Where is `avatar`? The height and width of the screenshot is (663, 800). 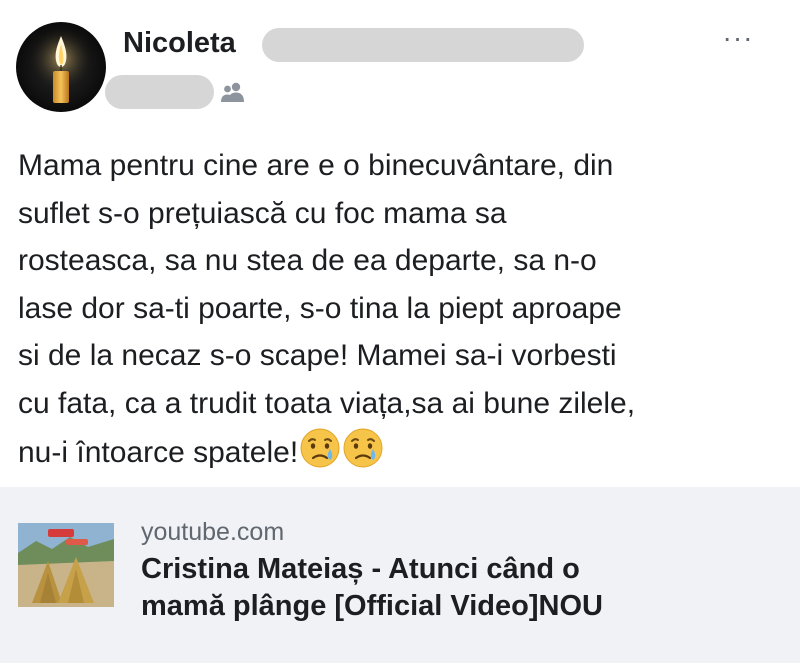 avatar is located at coordinates (61, 67).